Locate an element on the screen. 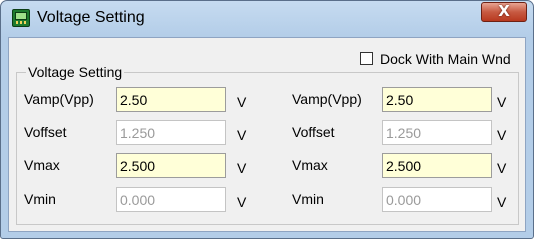 The width and height of the screenshot is (536, 241). vmax-row: Vmax V Vmax V is located at coordinates (267, 166).